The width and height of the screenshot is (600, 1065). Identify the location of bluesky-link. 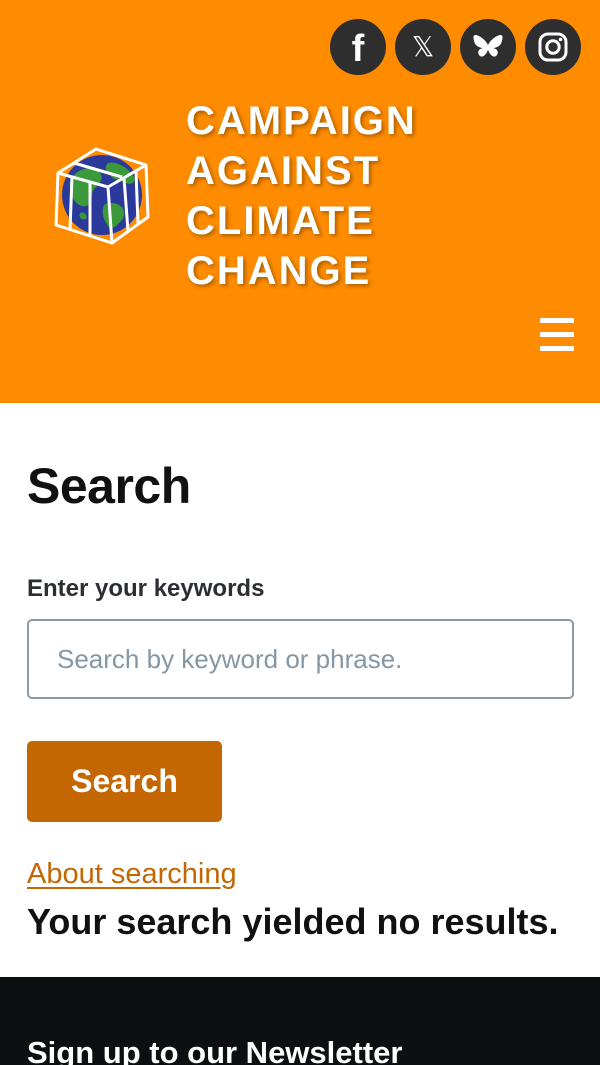
(488, 47).